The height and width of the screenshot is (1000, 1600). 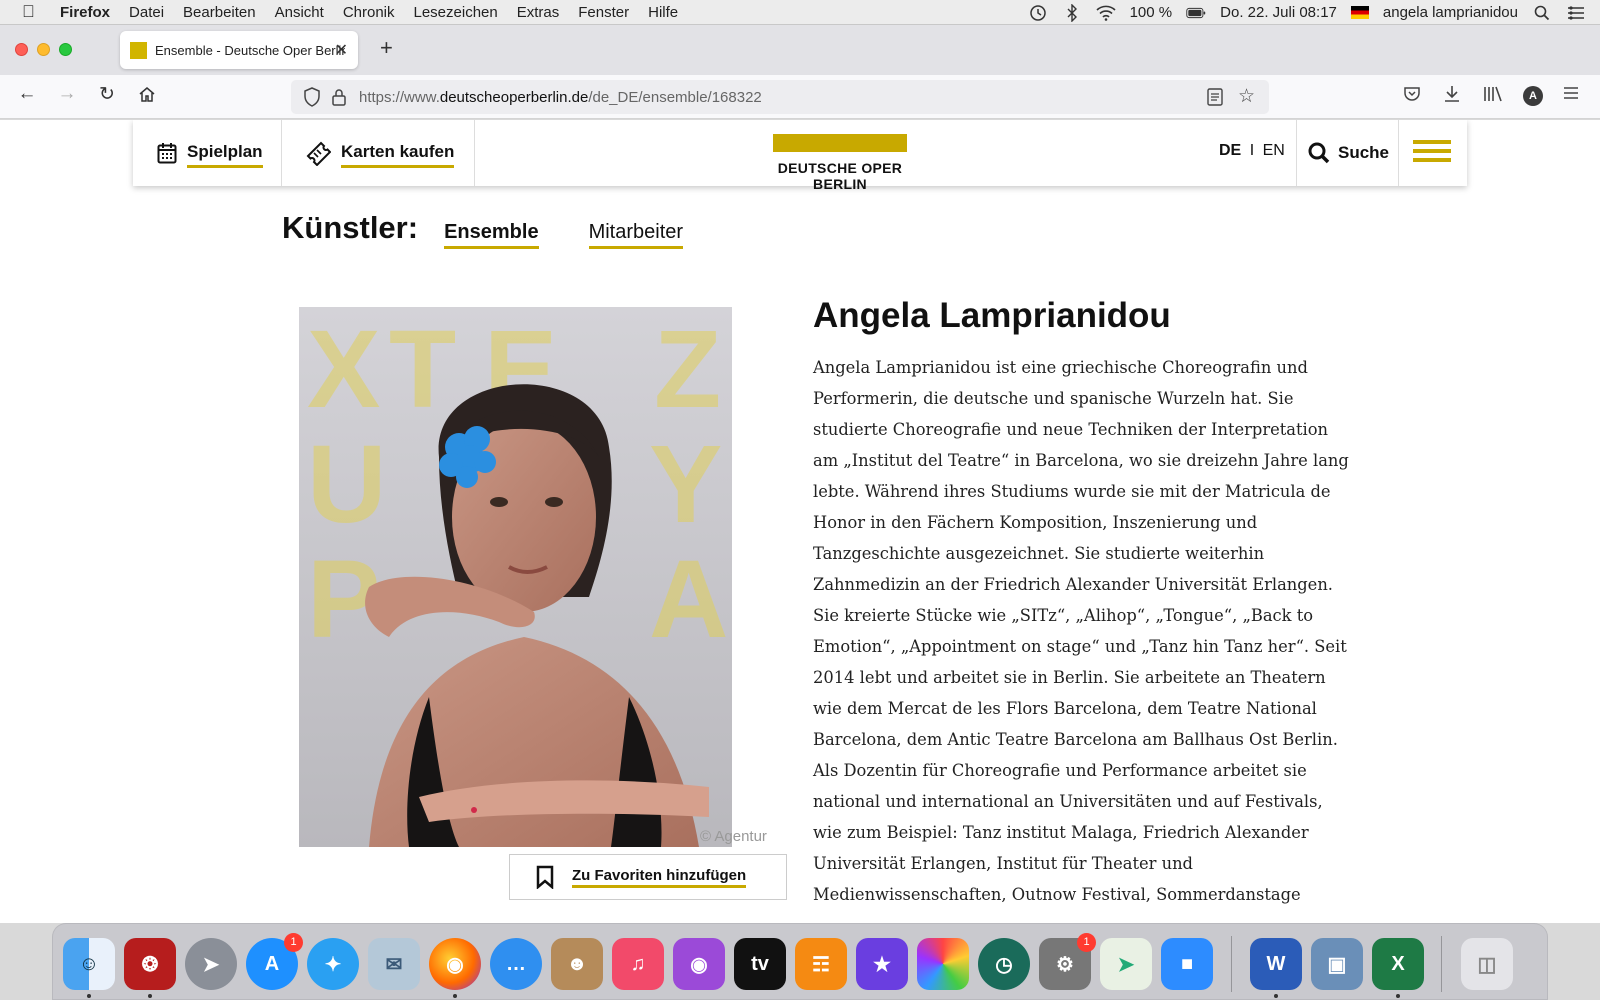 What do you see at coordinates (456, 12) in the screenshot?
I see `menu-lesezeichen: Lesezeichen` at bounding box center [456, 12].